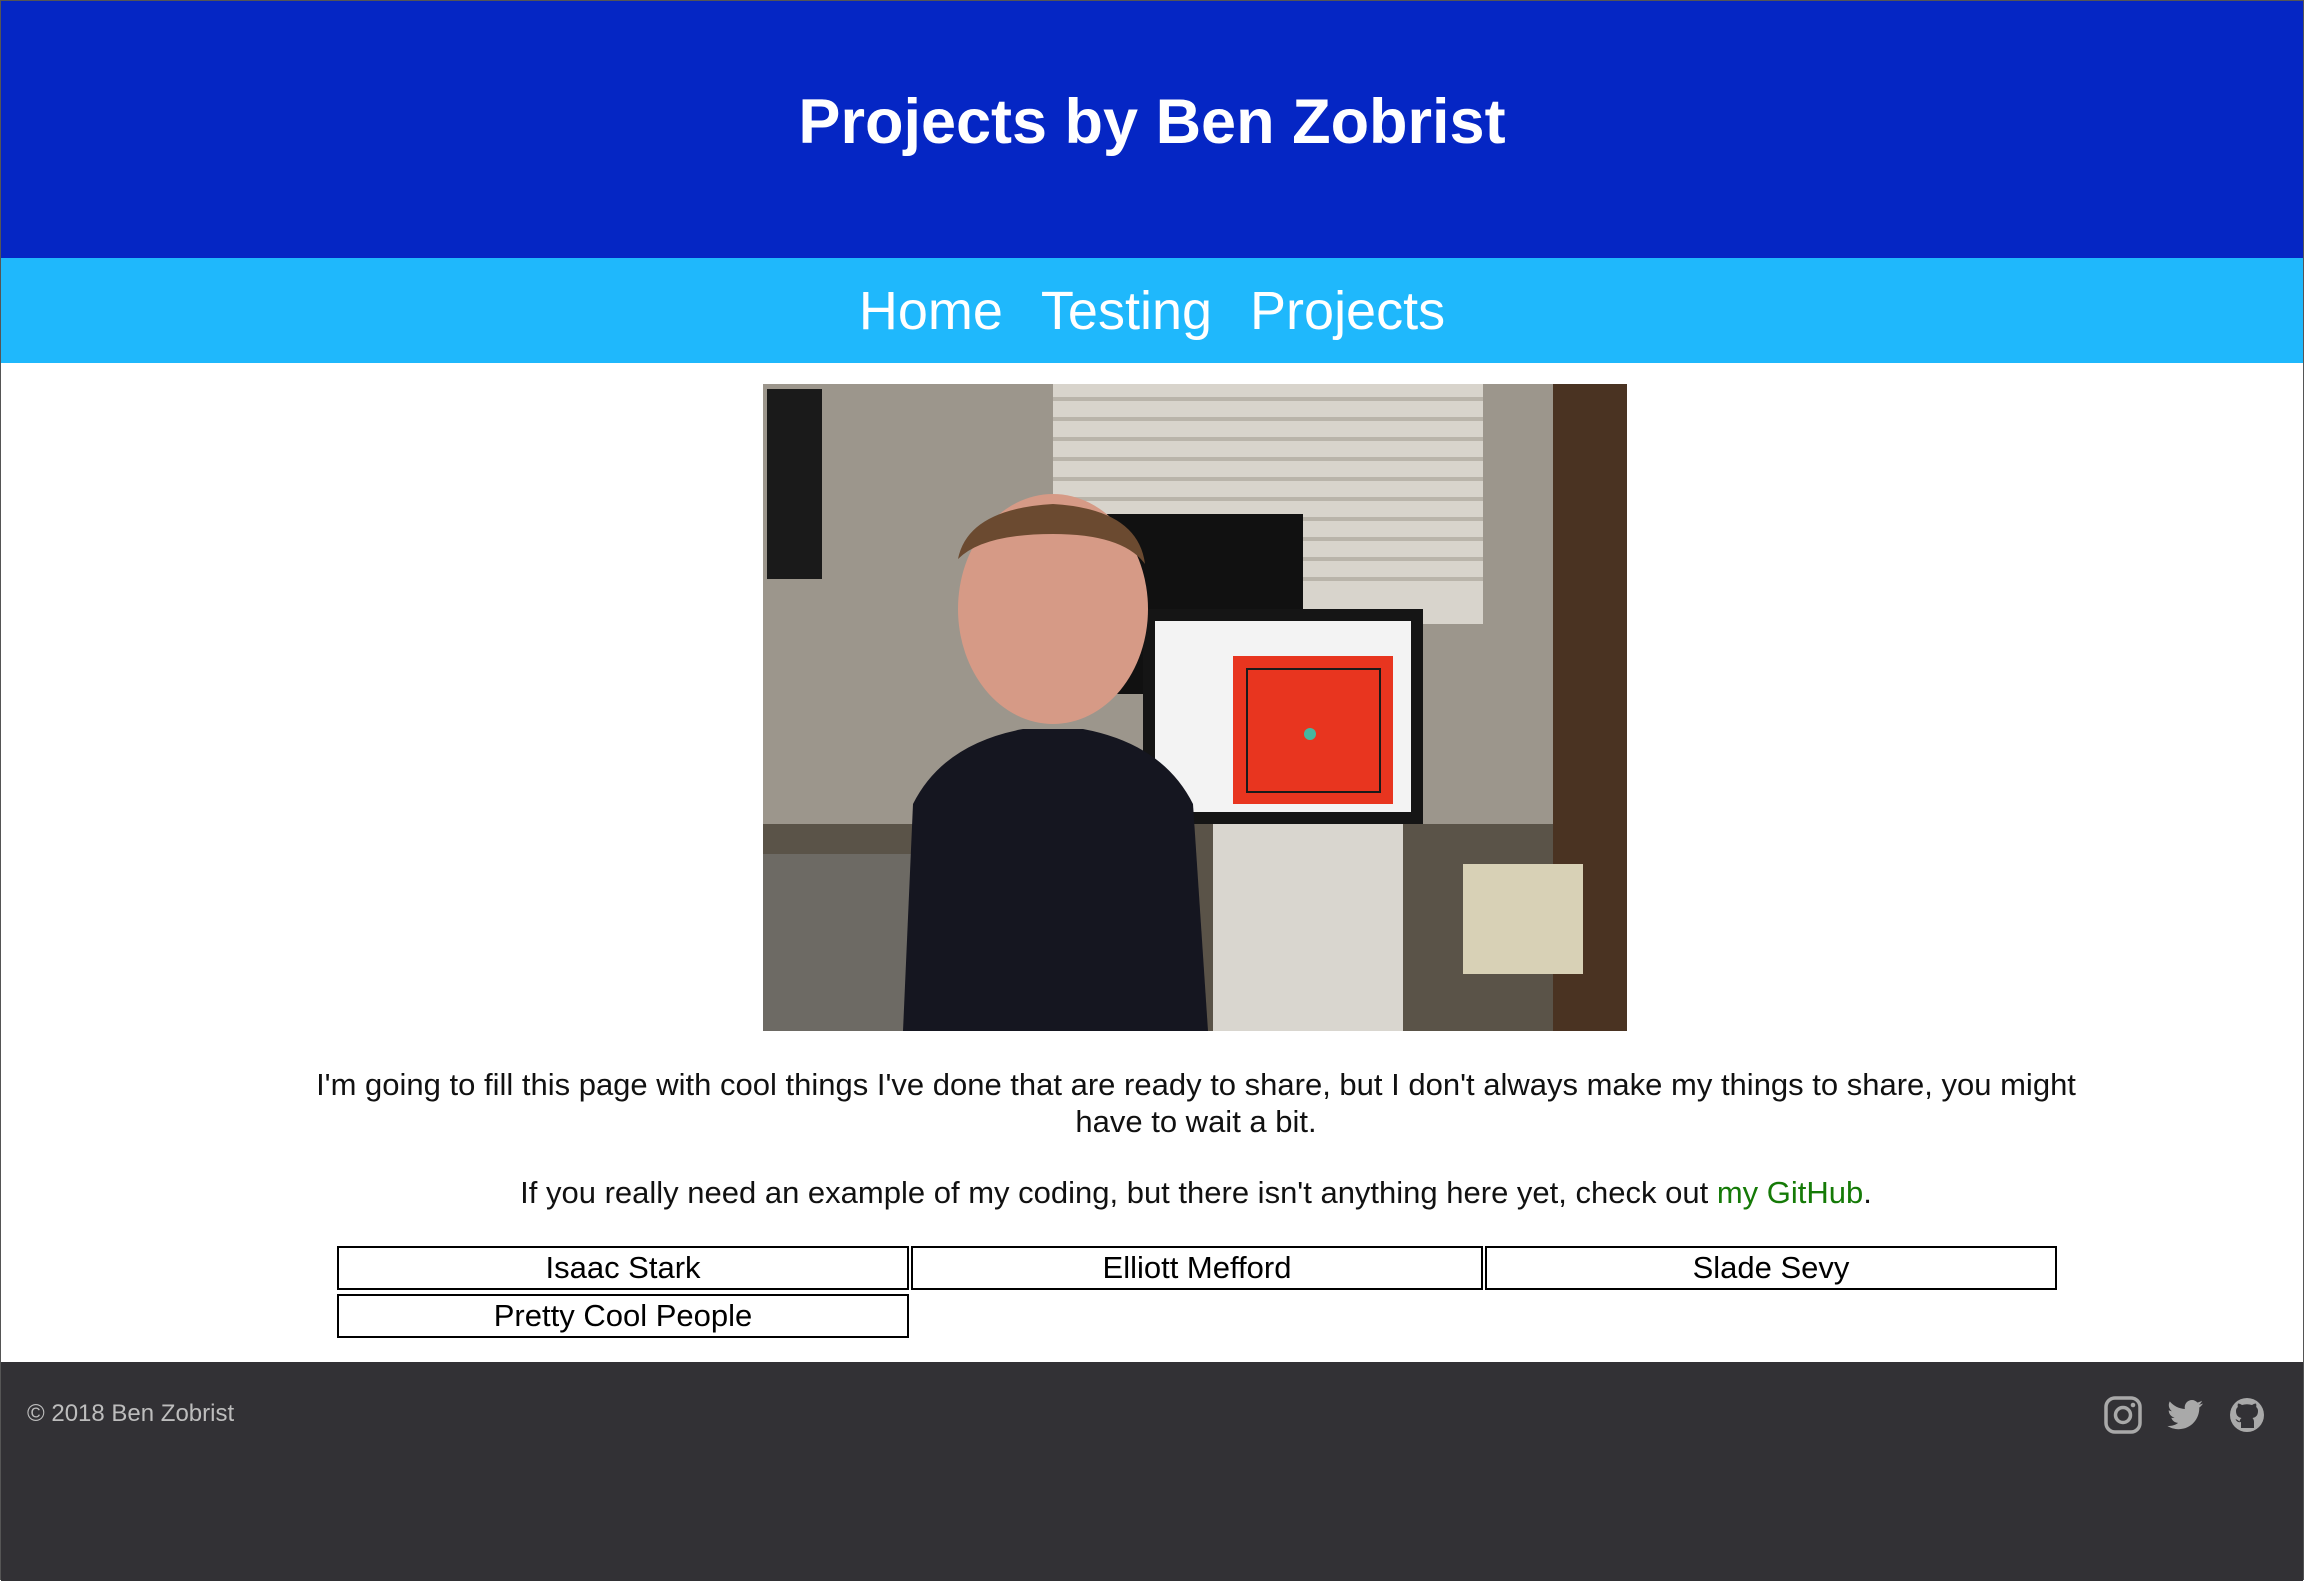 The image size is (2304, 1581). I want to click on nav-bar: Home Testing Projects, so click(1152, 310).